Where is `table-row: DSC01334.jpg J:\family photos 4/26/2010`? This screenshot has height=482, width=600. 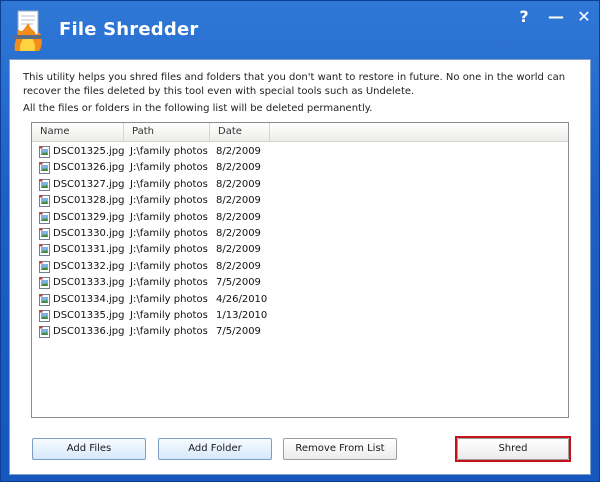 table-row: DSC01334.jpg J:\family photos 4/26/2010 is located at coordinates (300, 300).